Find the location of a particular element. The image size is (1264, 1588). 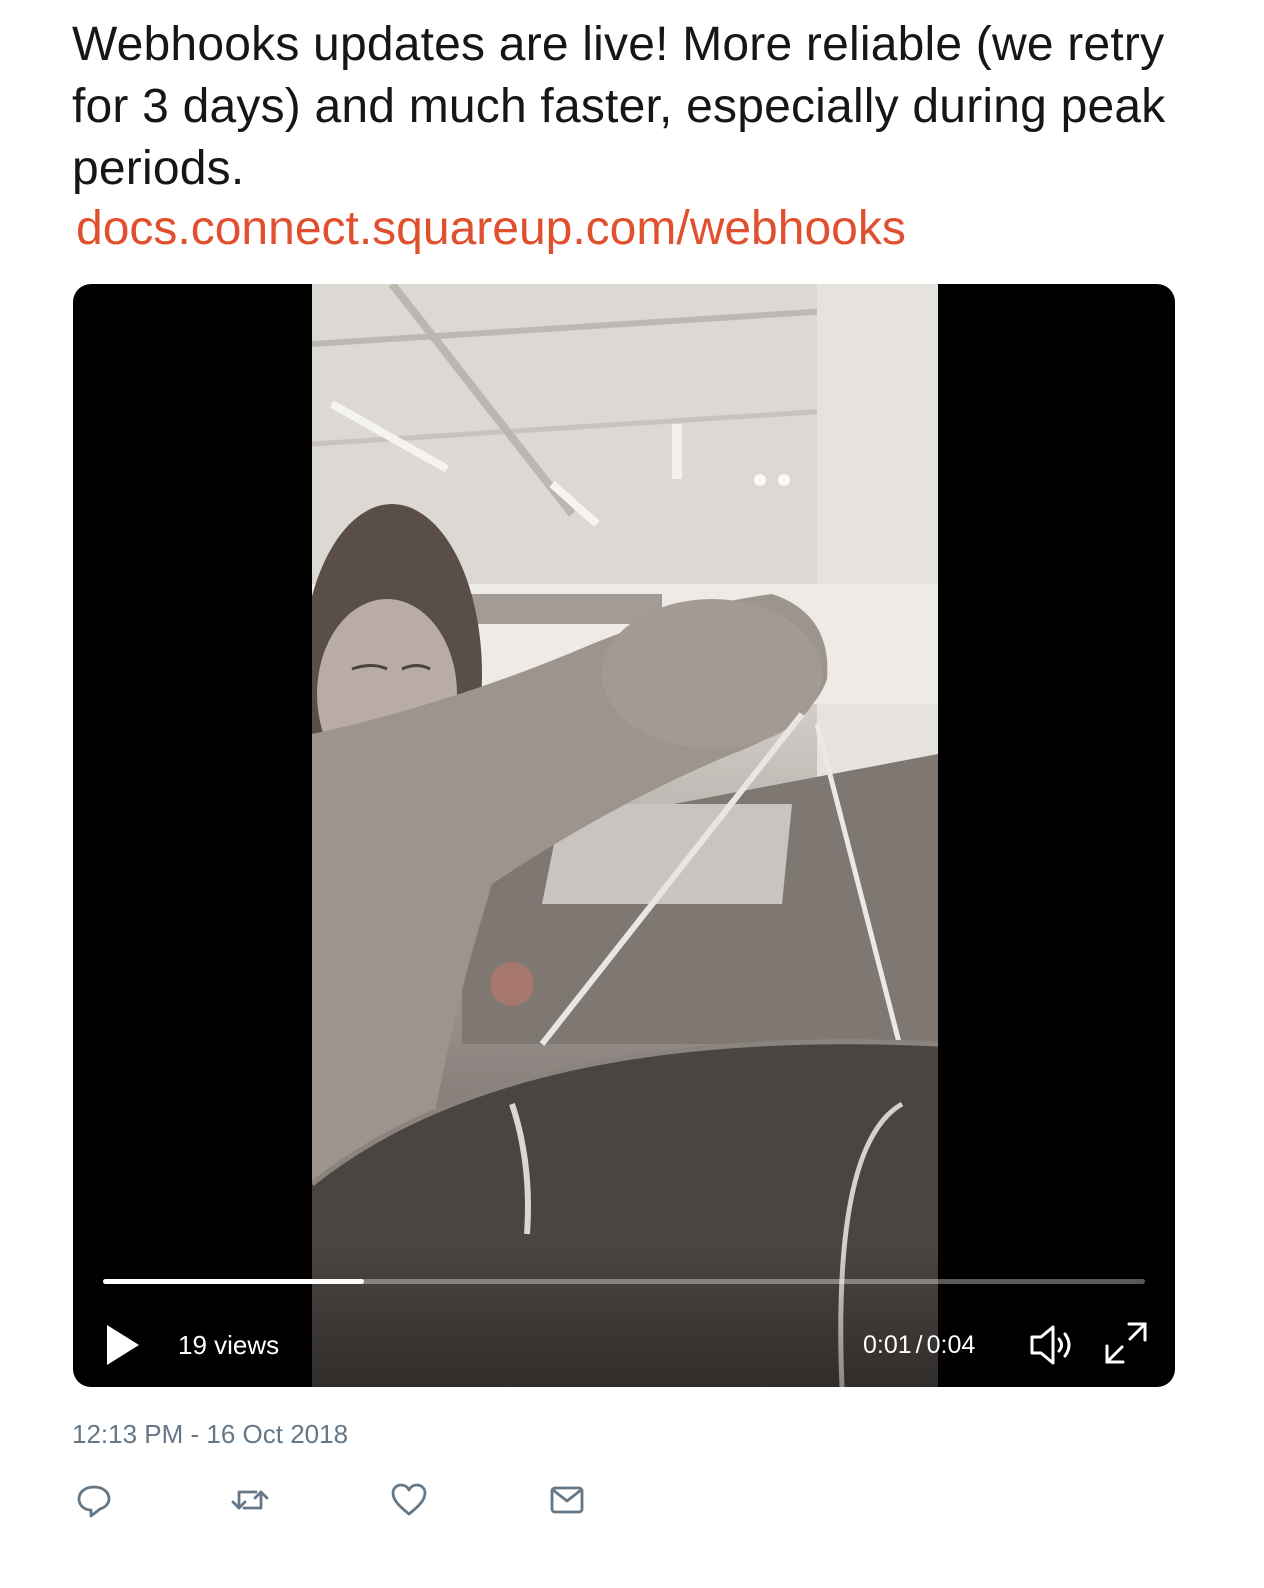

message-icon is located at coordinates (567, 1500).